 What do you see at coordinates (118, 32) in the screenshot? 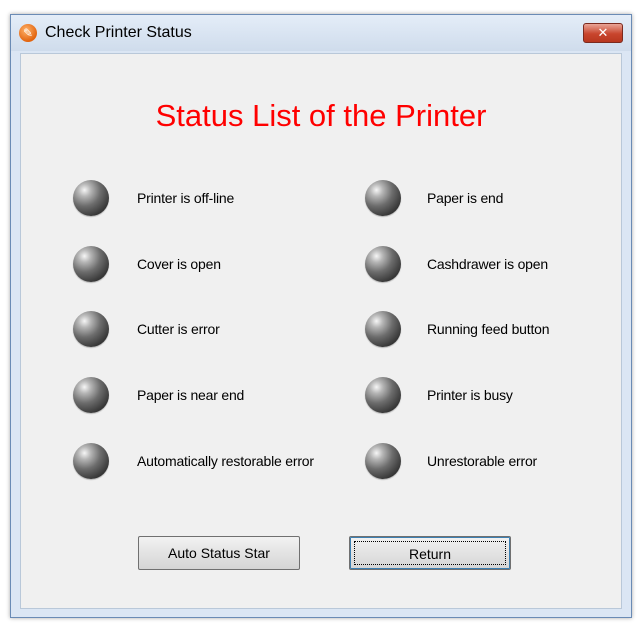
I see `window-title: Check Printer Status` at bounding box center [118, 32].